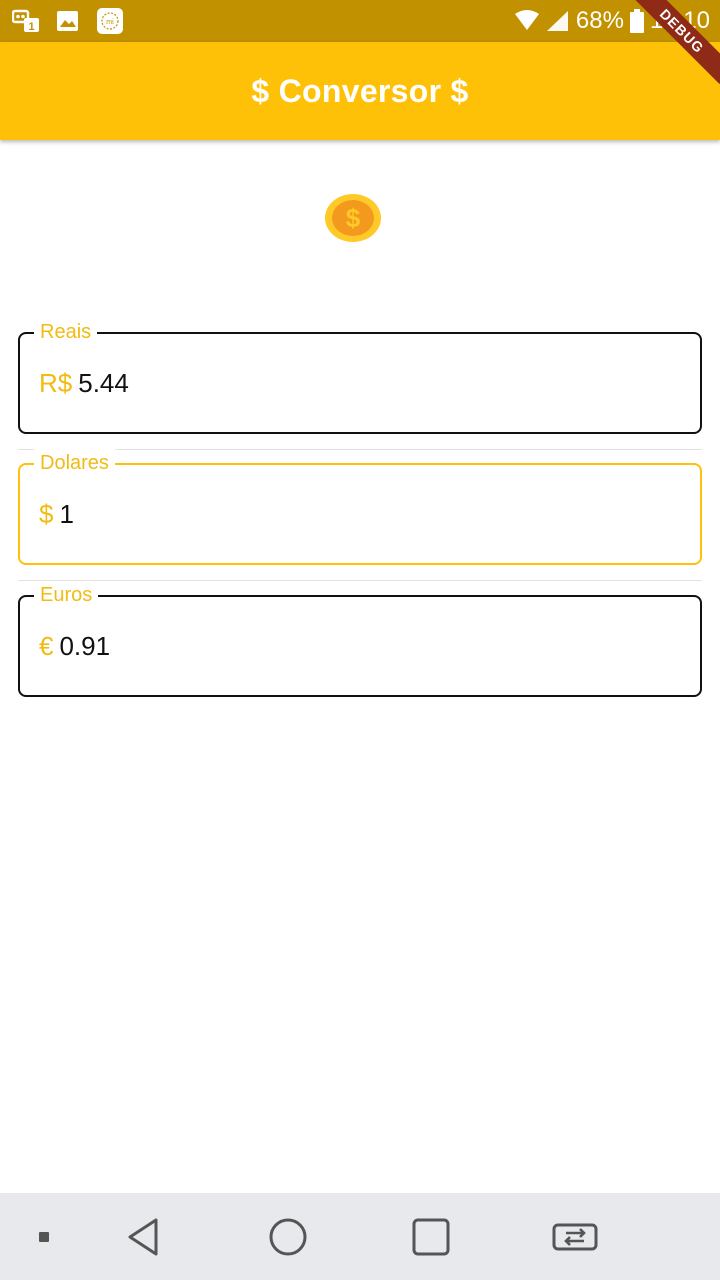 The width and height of the screenshot is (720, 1280). Describe the element at coordinates (360, 376) in the screenshot. I see `reais-field: Reais R$ 5.44` at that location.